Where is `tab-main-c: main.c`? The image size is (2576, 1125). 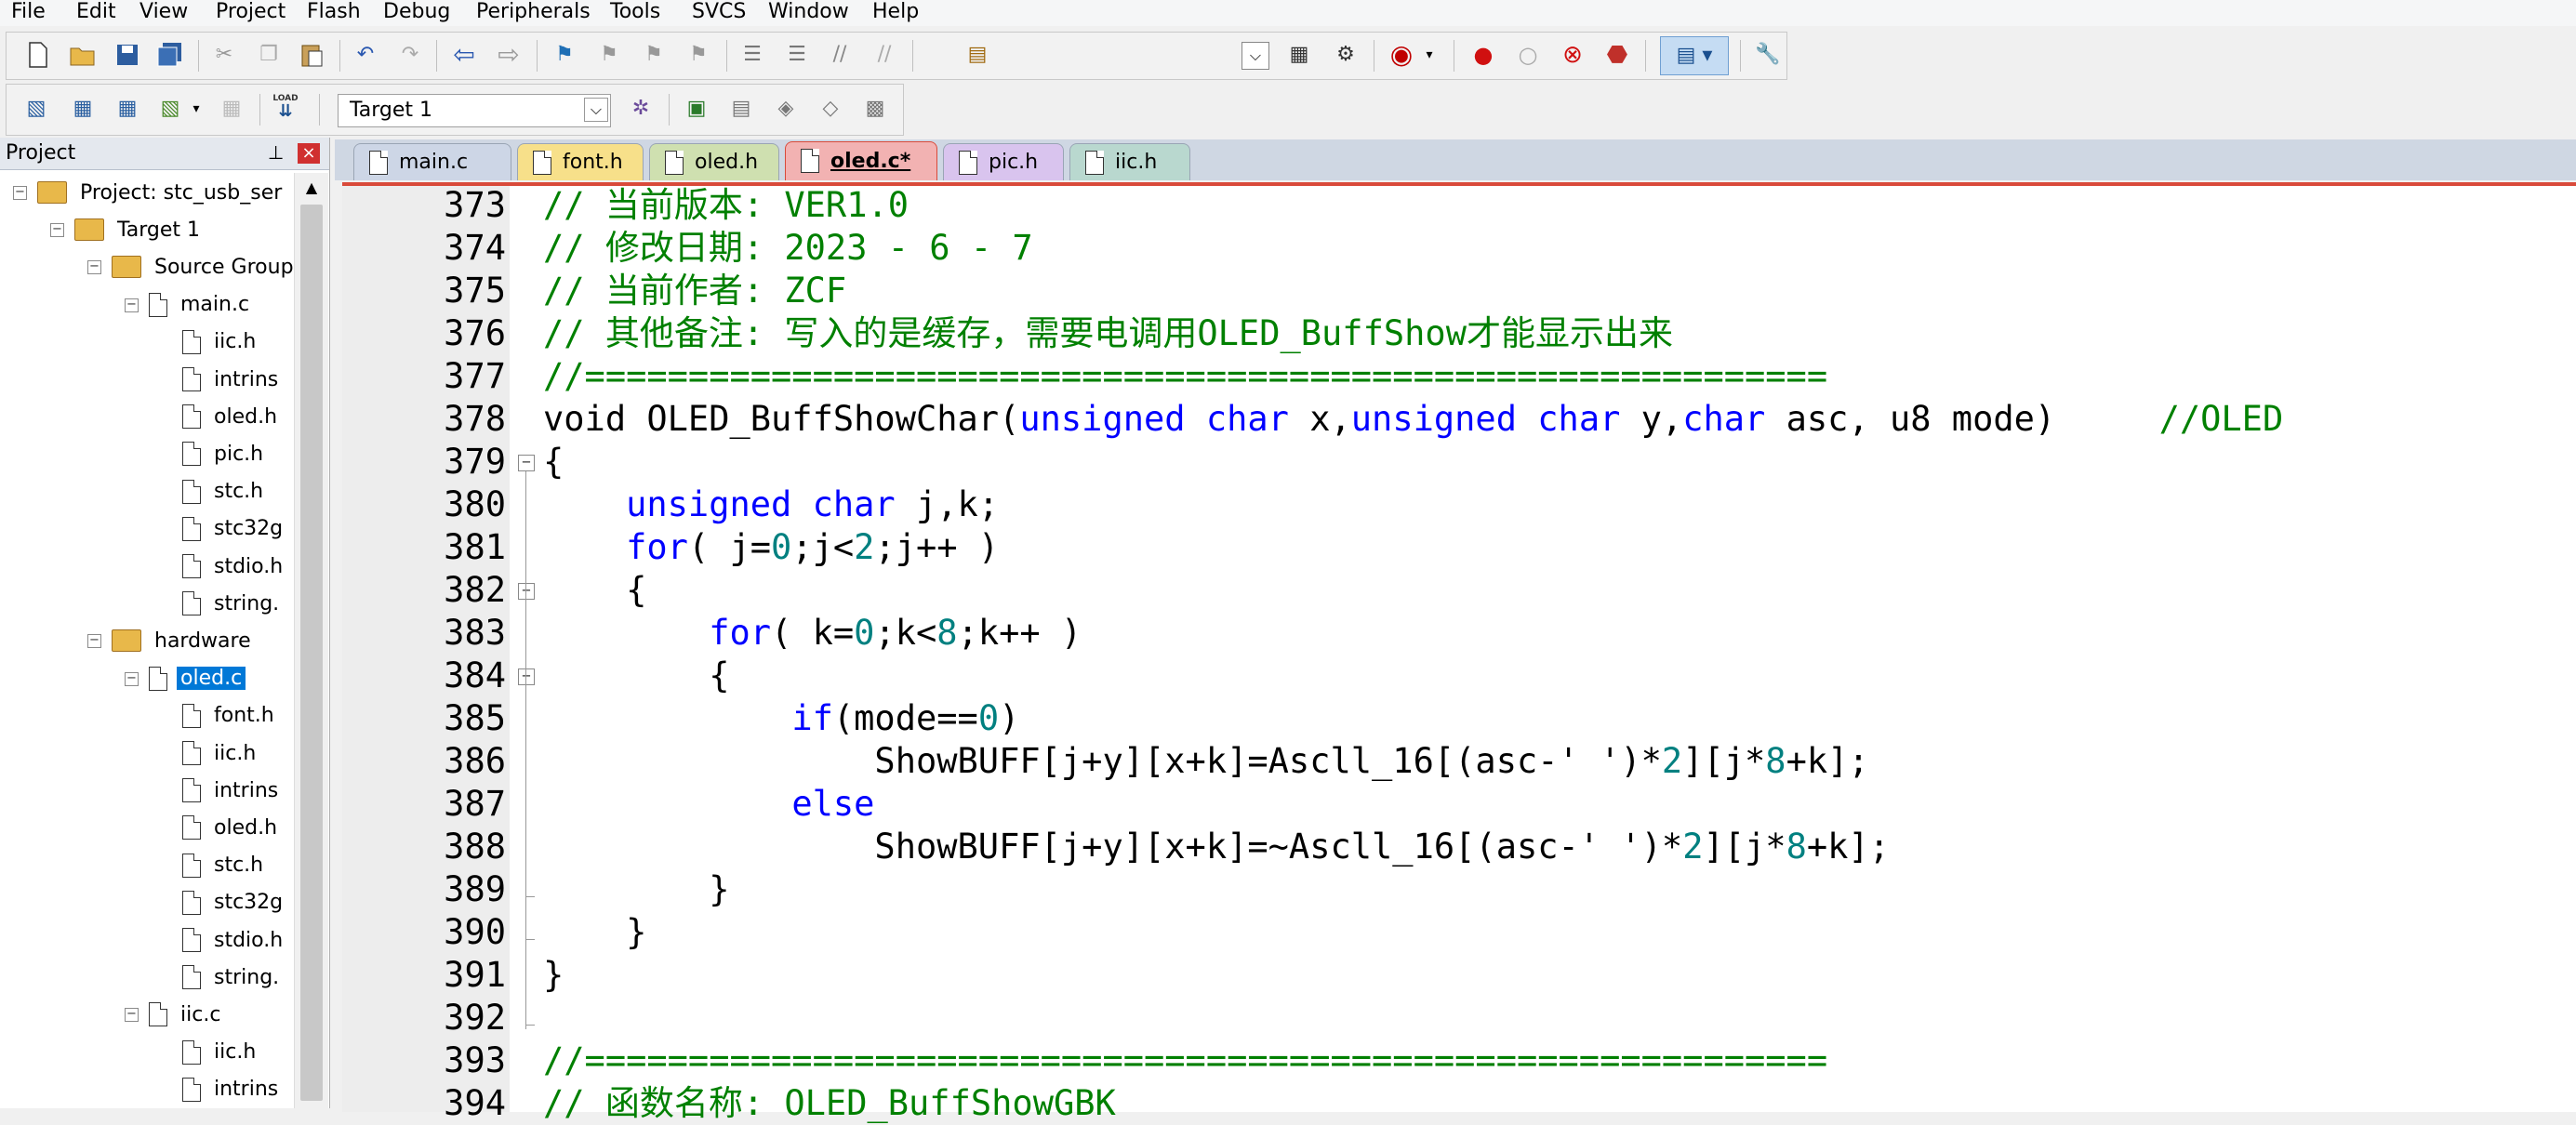 tab-main-c: main.c is located at coordinates (432, 161).